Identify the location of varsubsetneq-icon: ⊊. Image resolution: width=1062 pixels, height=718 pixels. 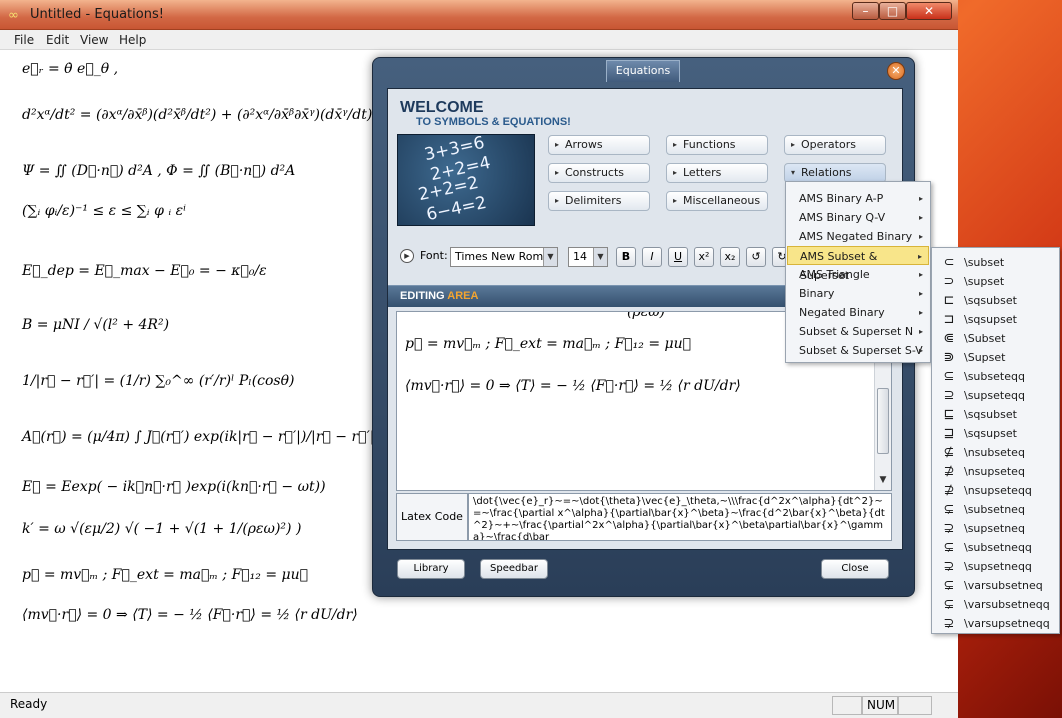
(949, 585).